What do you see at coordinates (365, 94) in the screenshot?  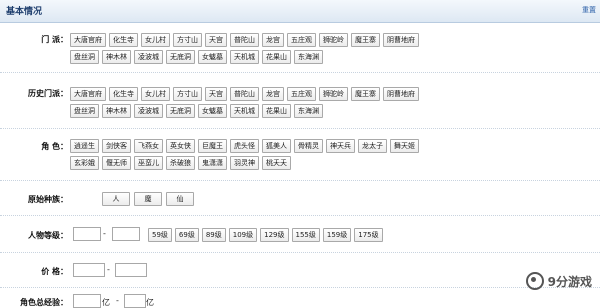 I see `history-school-option: 魔王寨` at bounding box center [365, 94].